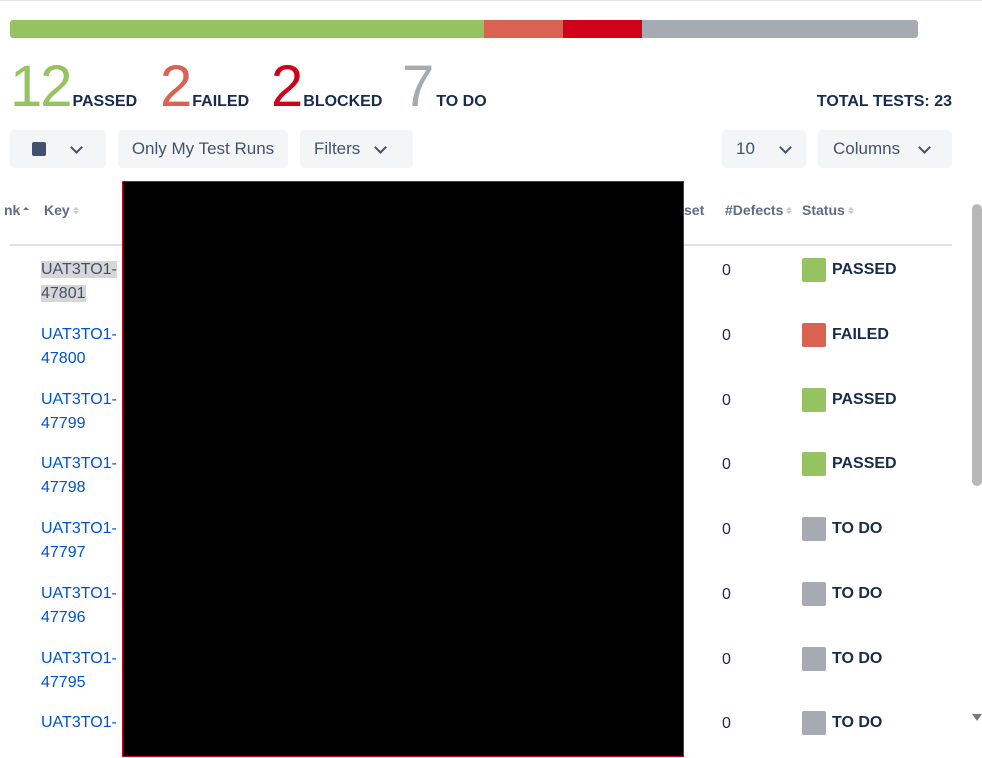  What do you see at coordinates (57, 210) in the screenshot?
I see `key-header-label: Key` at bounding box center [57, 210].